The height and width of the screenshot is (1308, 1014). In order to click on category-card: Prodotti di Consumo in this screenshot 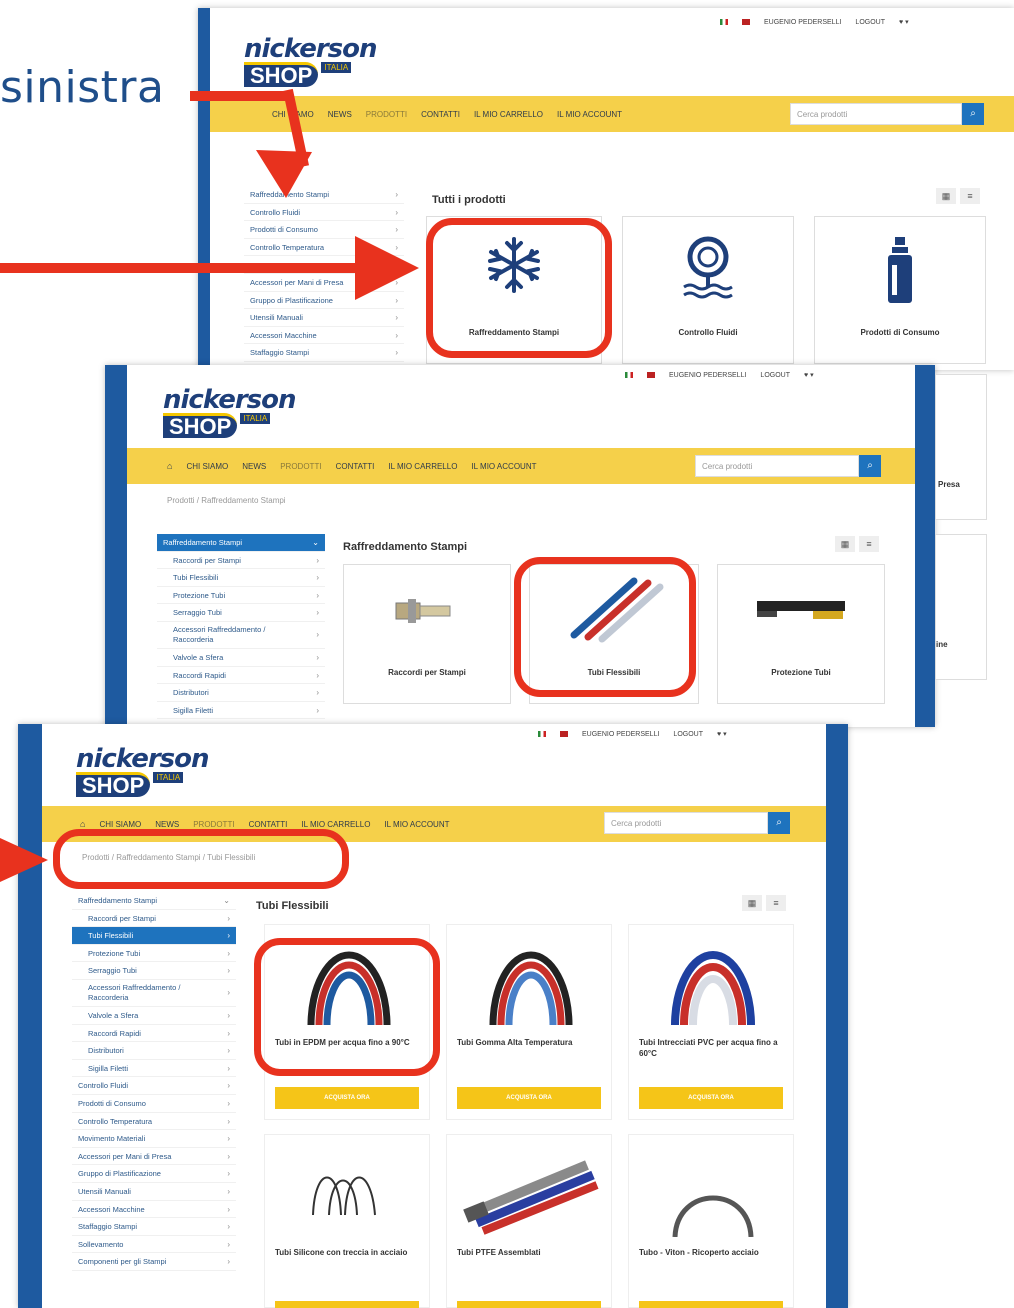, I will do `click(900, 290)`.